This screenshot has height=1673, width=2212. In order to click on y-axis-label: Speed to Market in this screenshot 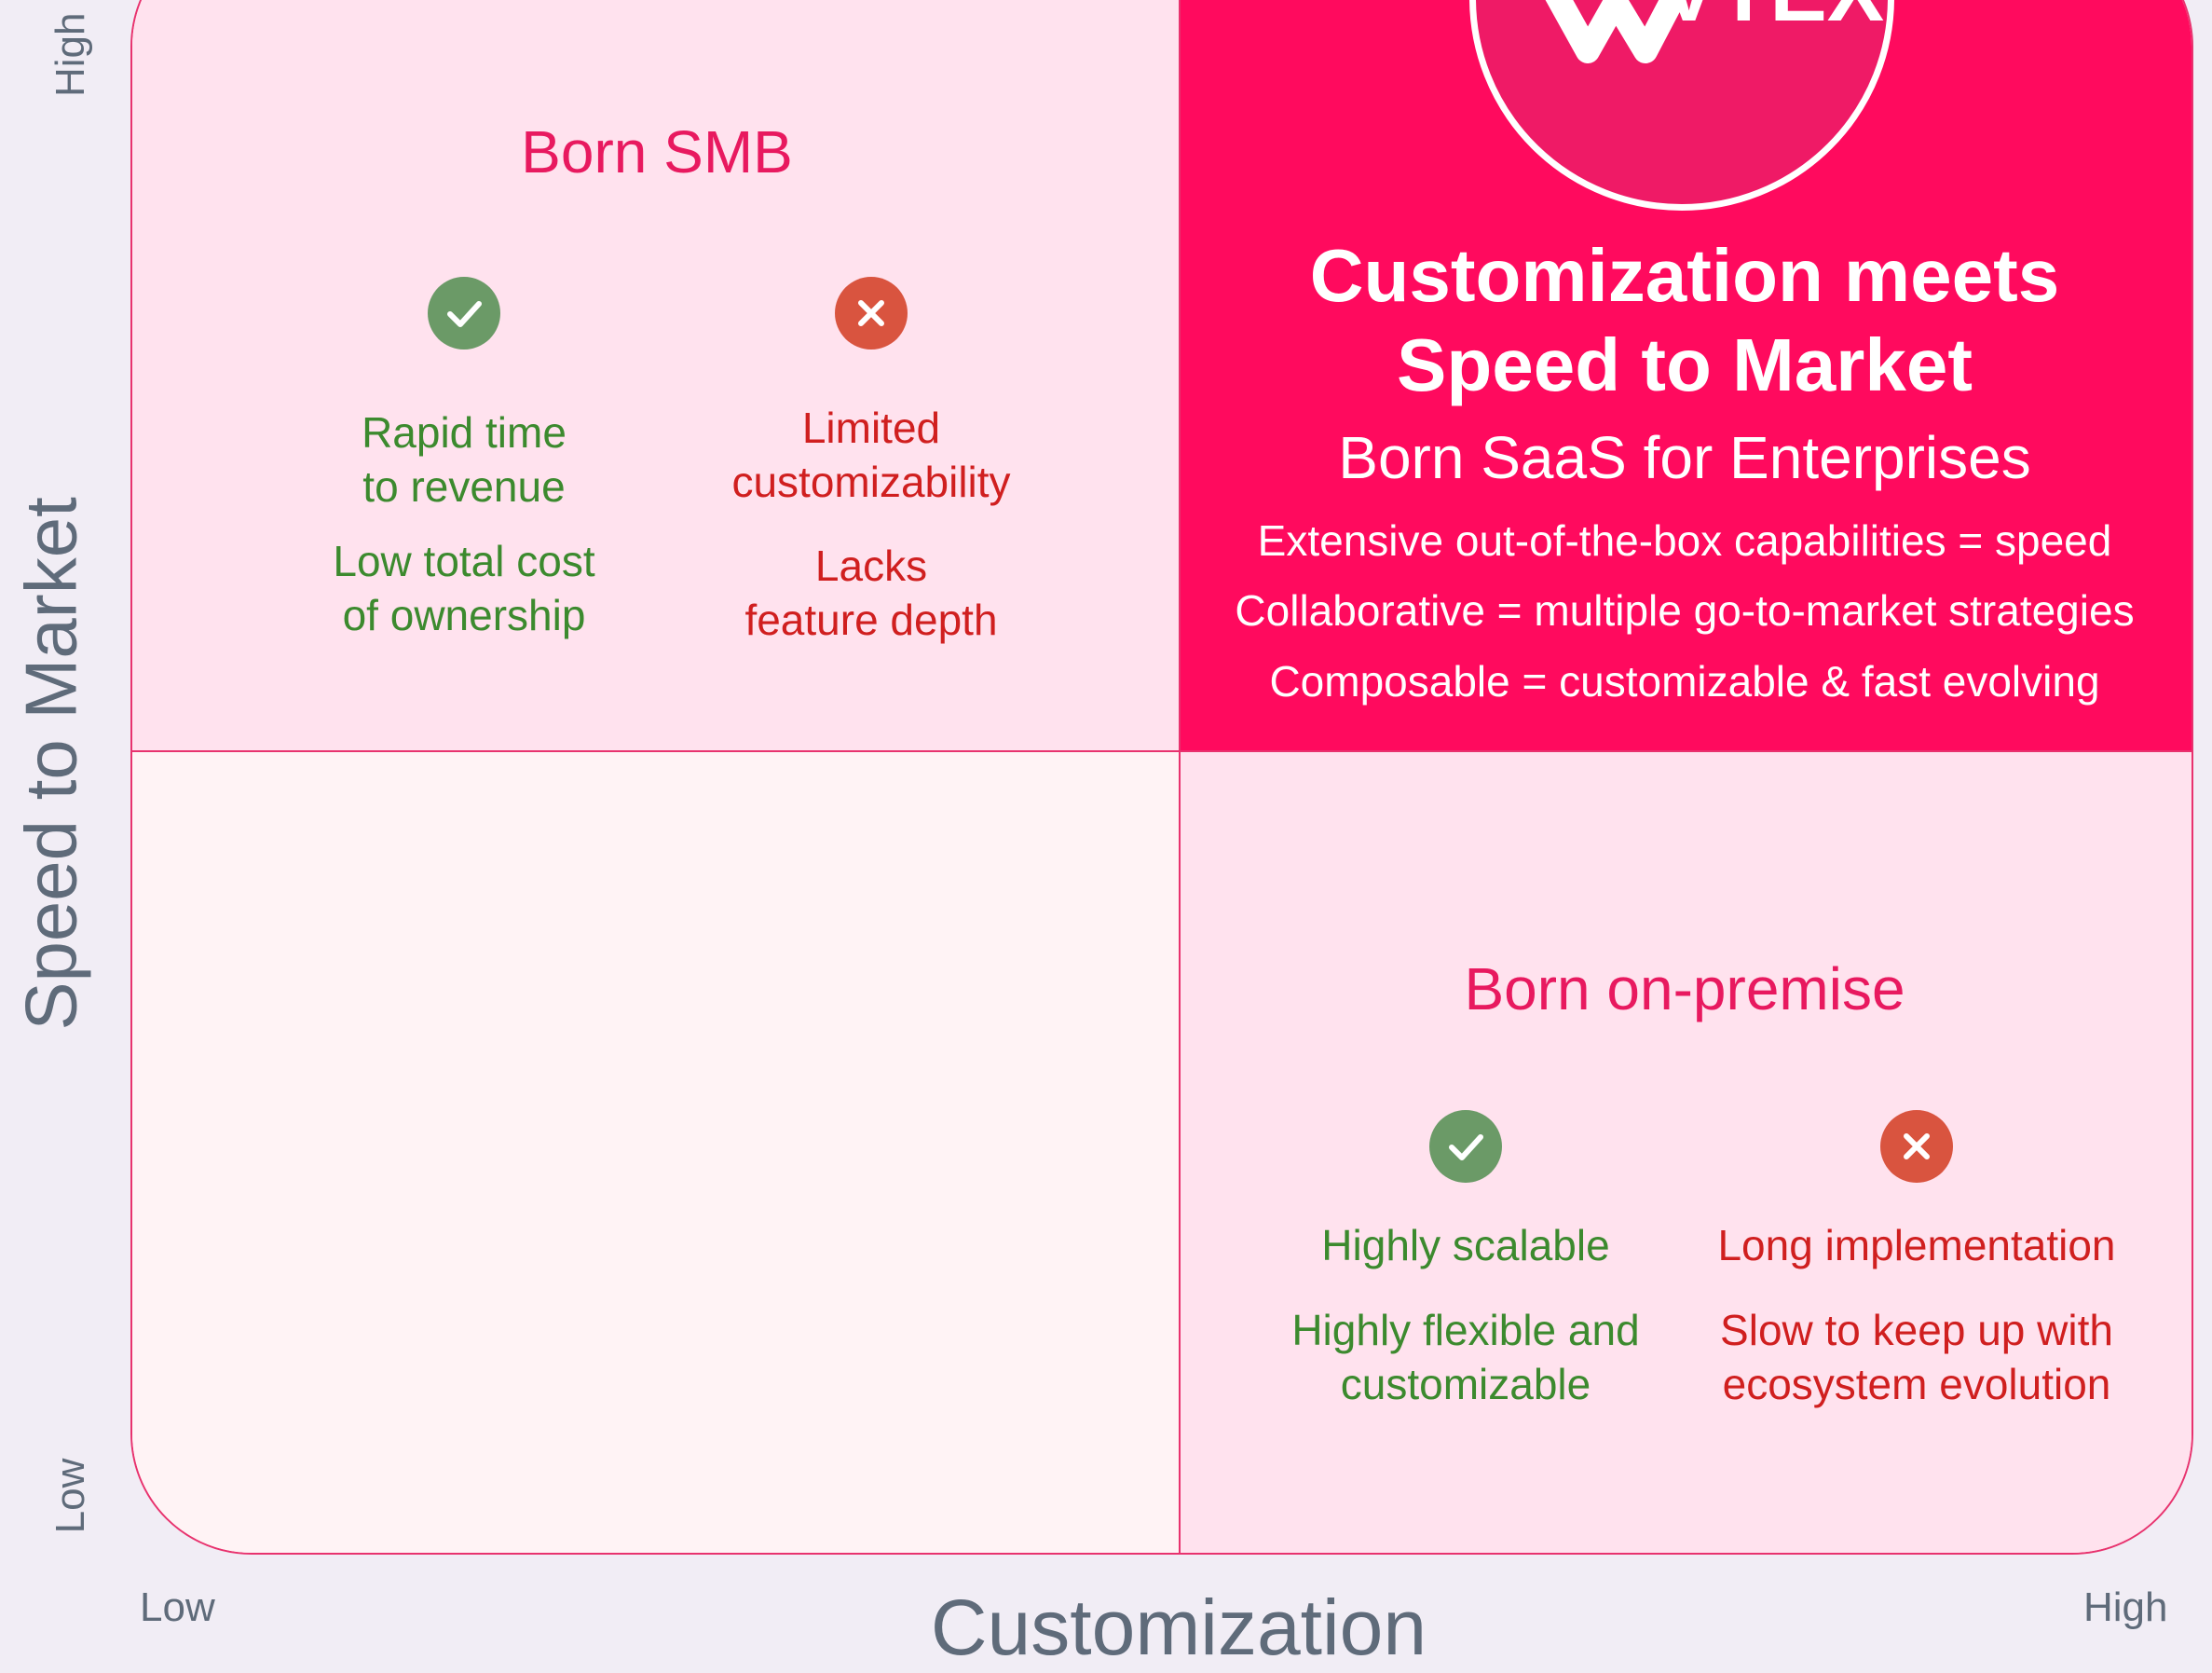, I will do `click(50, 764)`.